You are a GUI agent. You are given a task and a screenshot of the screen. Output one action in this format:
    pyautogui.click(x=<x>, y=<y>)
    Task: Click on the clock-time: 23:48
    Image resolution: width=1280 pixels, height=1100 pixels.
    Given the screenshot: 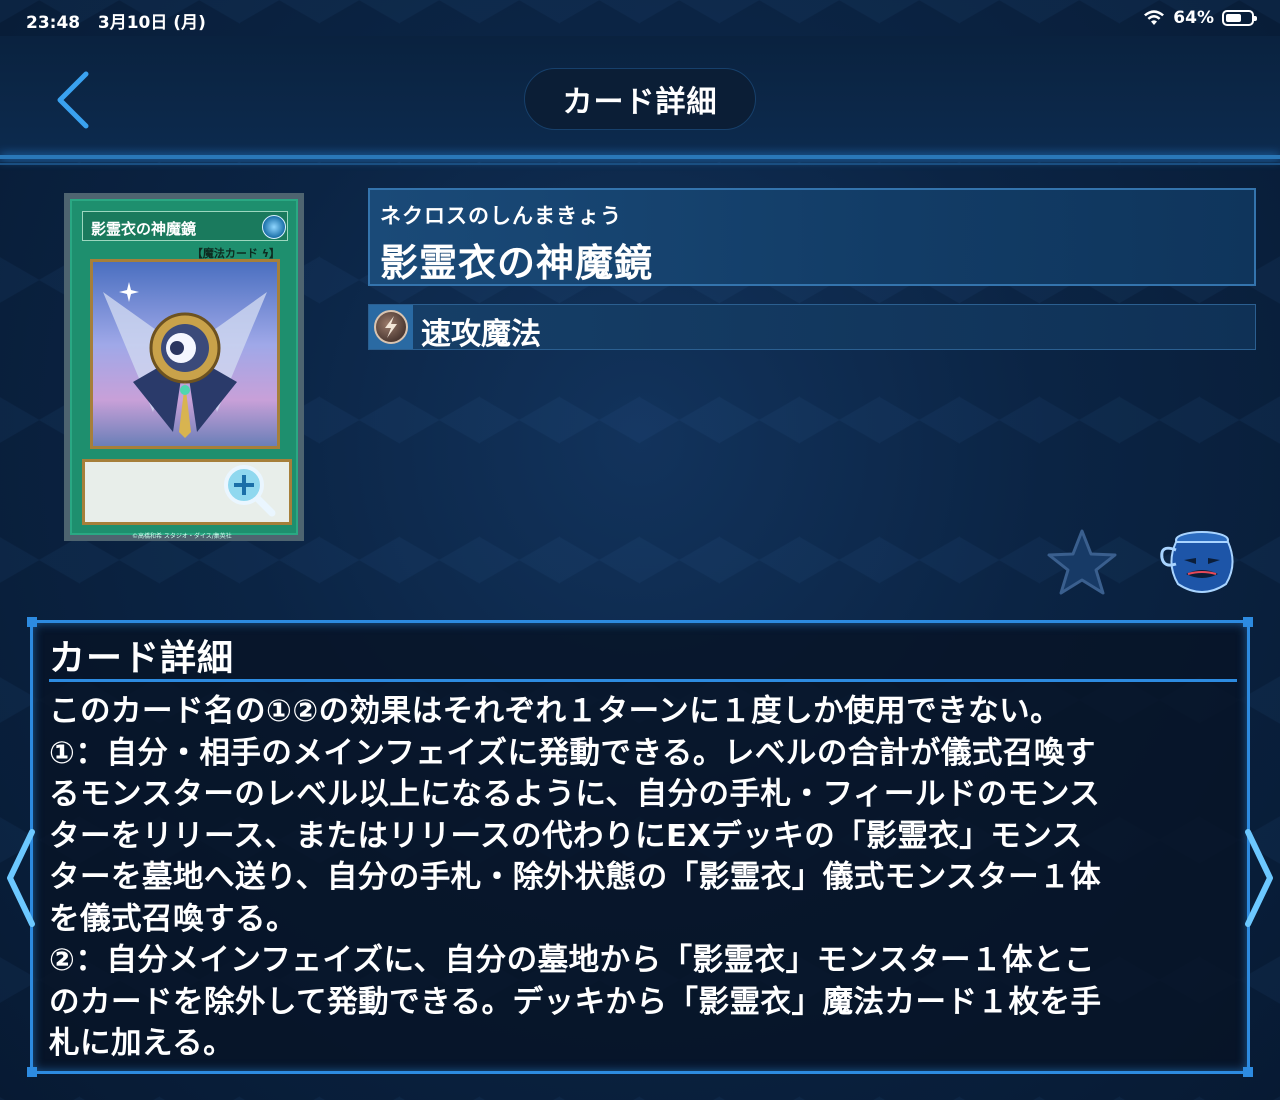 What is the action you would take?
    pyautogui.click(x=53, y=23)
    